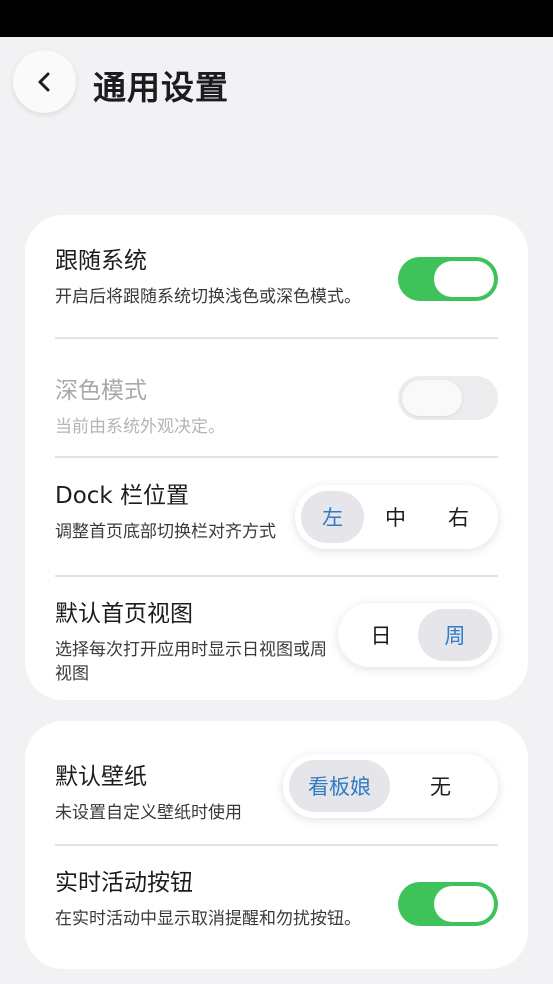  What do you see at coordinates (124, 614) in the screenshot?
I see `default-view-title: 默认首页视图` at bounding box center [124, 614].